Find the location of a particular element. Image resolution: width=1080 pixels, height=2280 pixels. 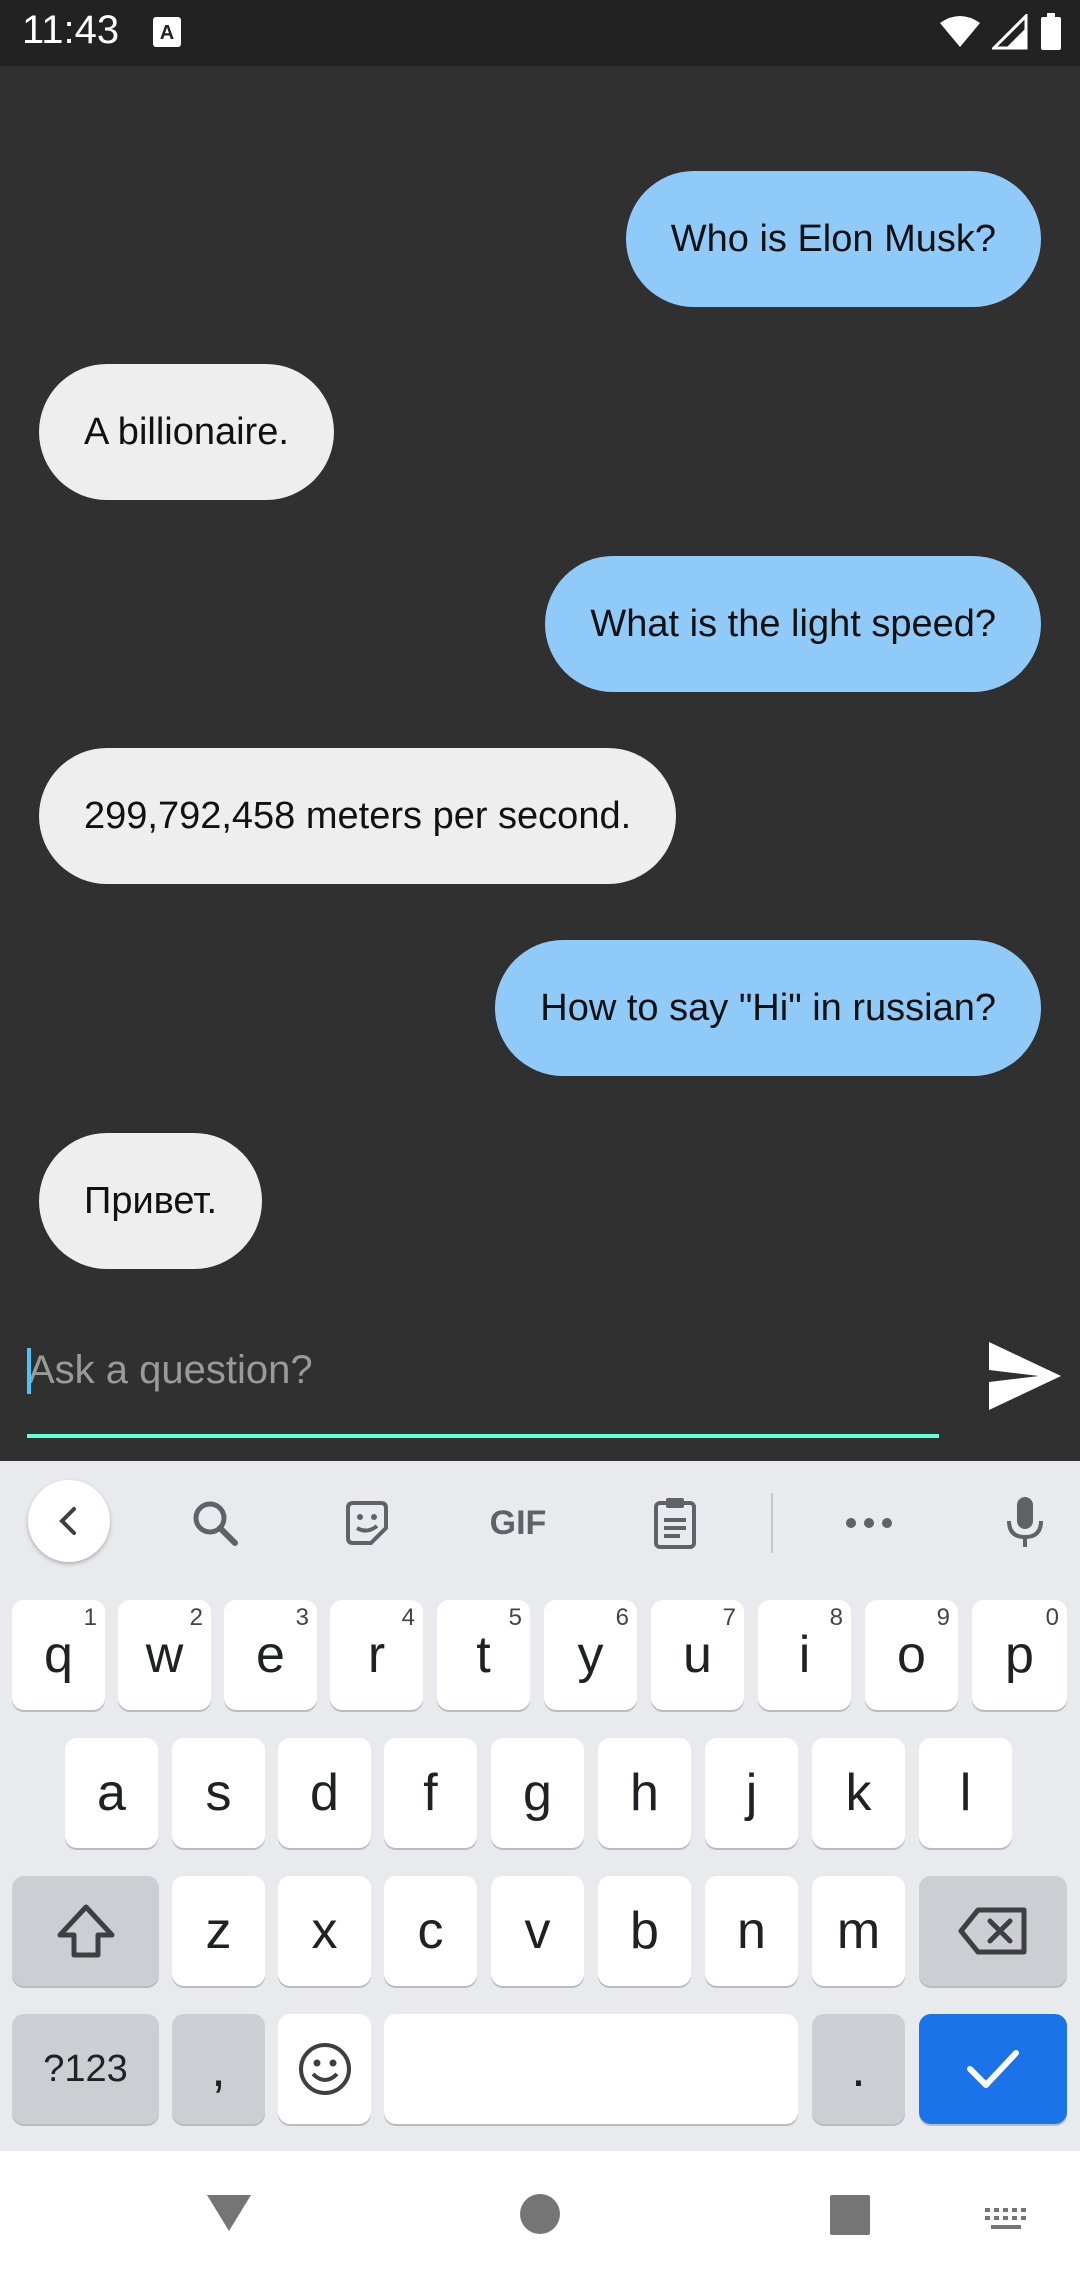

question-input is located at coordinates (483, 1370).